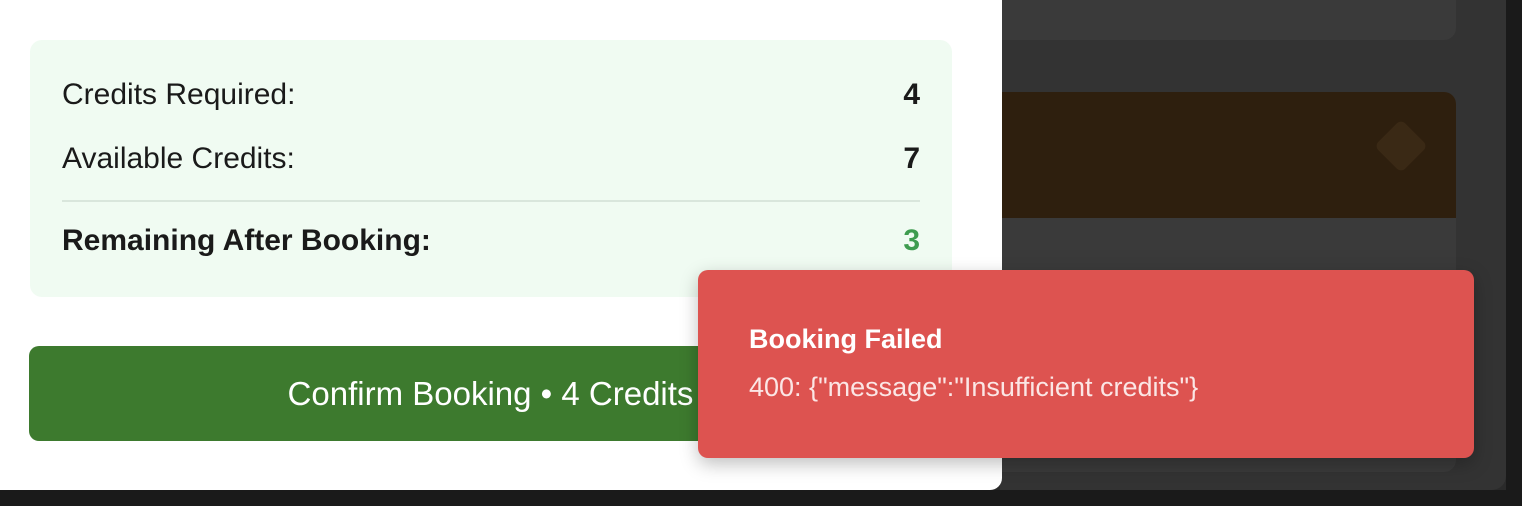  What do you see at coordinates (491, 159) in the screenshot?
I see `available-credits-row: Available Credits: 7` at bounding box center [491, 159].